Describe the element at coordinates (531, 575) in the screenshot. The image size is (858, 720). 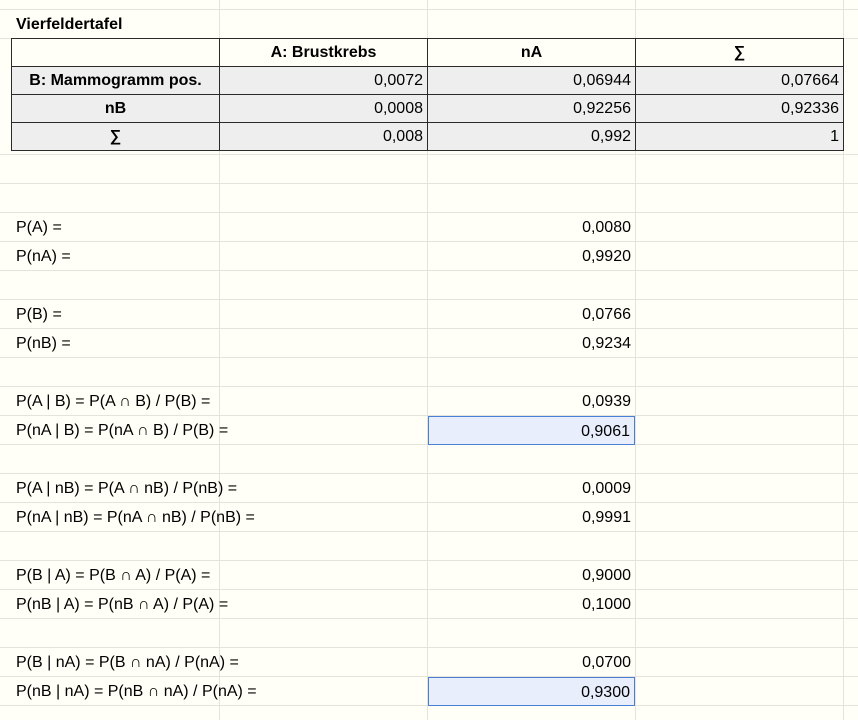
I see `prob-value: 0,9000` at that location.